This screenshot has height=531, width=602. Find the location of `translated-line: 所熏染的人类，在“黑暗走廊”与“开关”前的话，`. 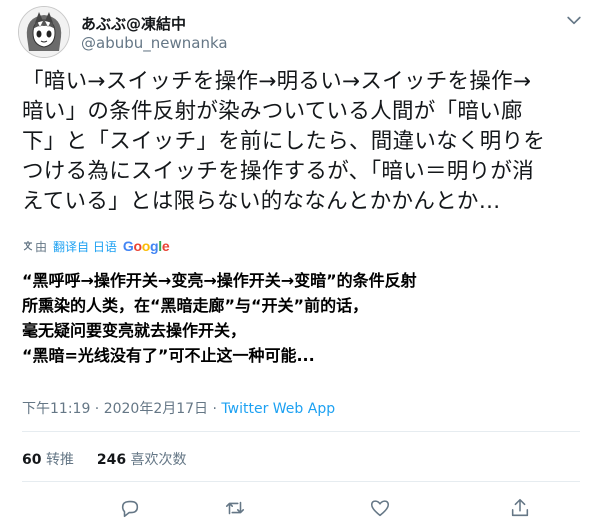

translated-line: 所熏染的人类，在“黑暗走廊”与“开关”前的话， is located at coordinates (195, 305).